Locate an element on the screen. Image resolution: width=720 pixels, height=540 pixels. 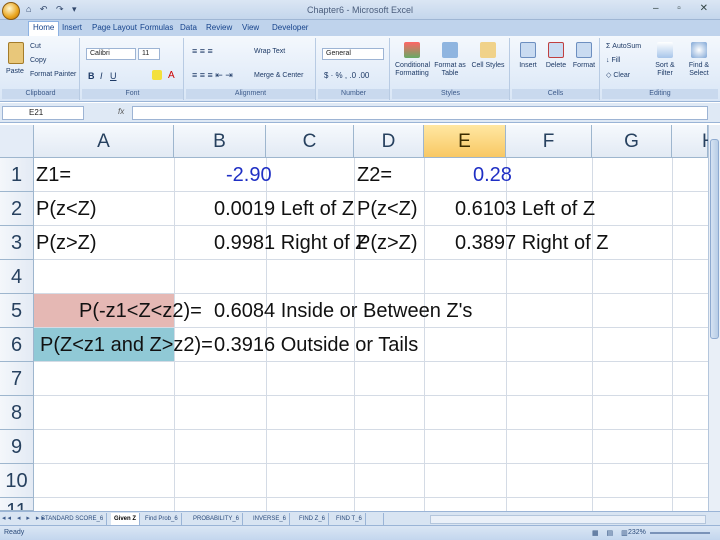
cell-d2: P(z<Z) is located at coordinates (387, 209).